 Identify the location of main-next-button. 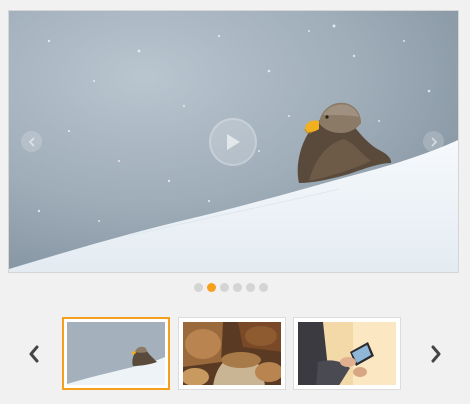
(433, 141).